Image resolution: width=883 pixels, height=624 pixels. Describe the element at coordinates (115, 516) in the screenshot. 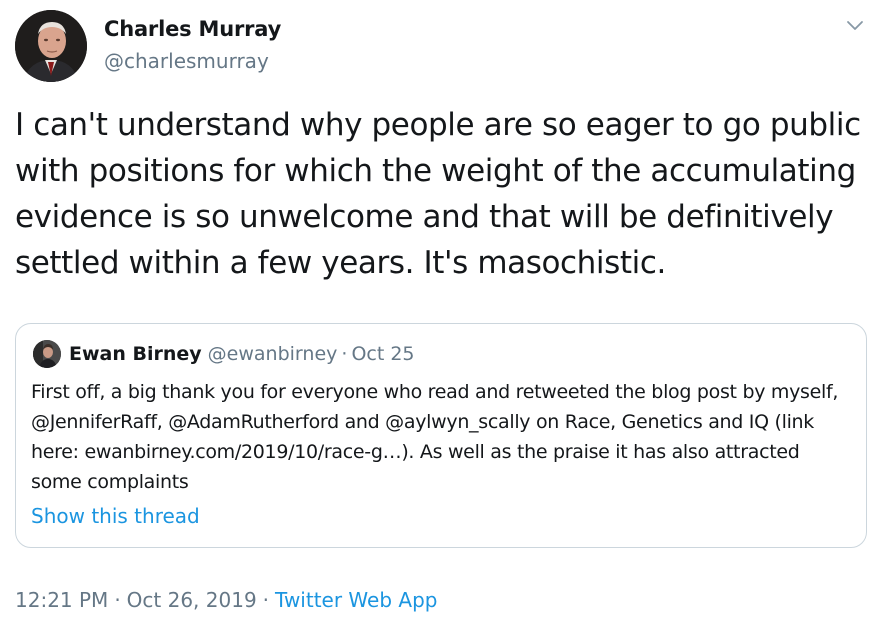

I see `show-thread-link: Show this thread` at that location.